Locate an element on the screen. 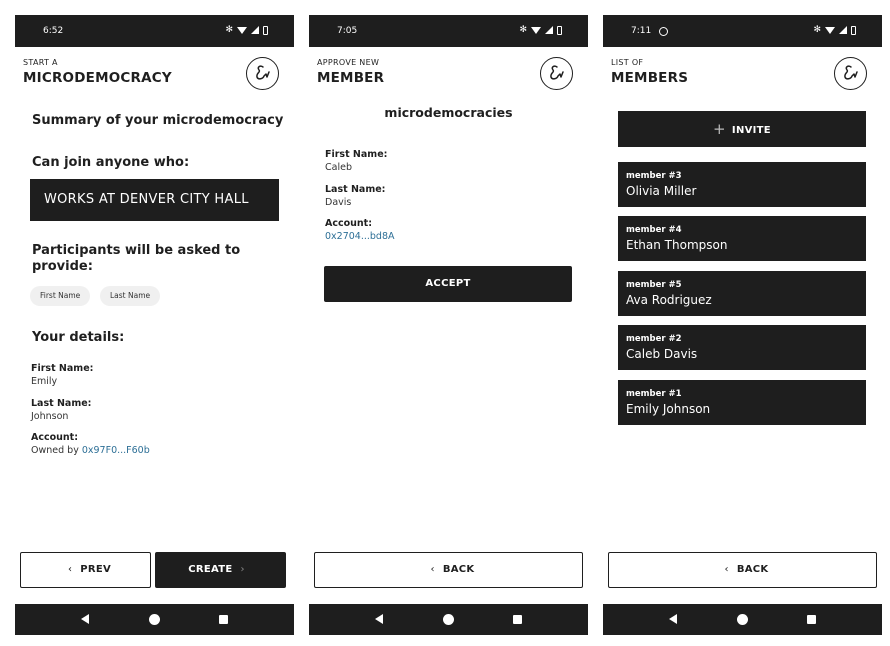  create-button: CREATE › is located at coordinates (220, 570).